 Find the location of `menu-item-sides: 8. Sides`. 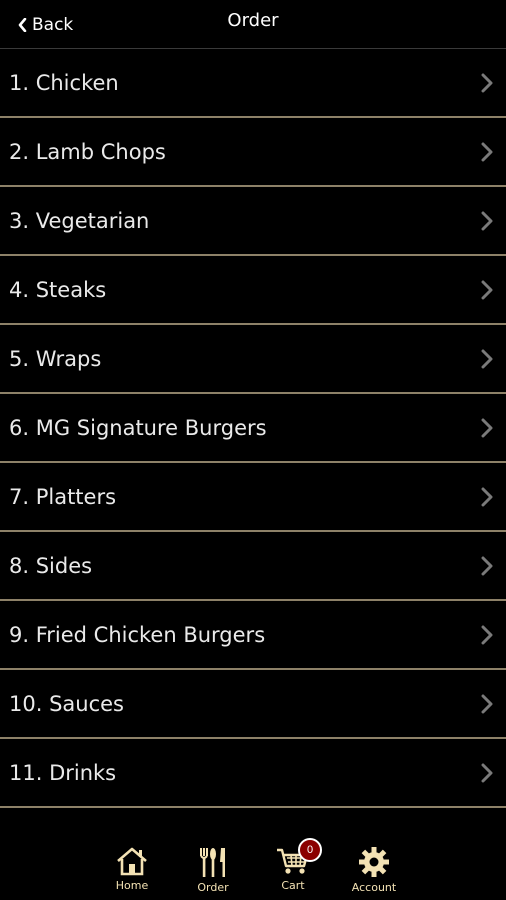

menu-item-sides: 8. Sides is located at coordinates (253, 566).